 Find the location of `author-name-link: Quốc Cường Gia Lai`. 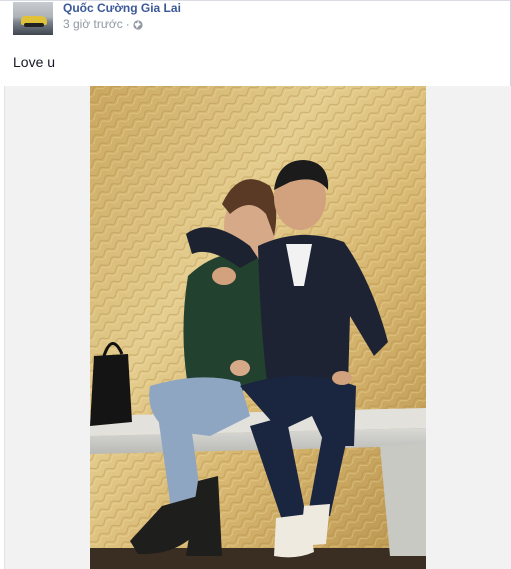

author-name-link: Quốc Cường Gia Lai is located at coordinates (122, 8).